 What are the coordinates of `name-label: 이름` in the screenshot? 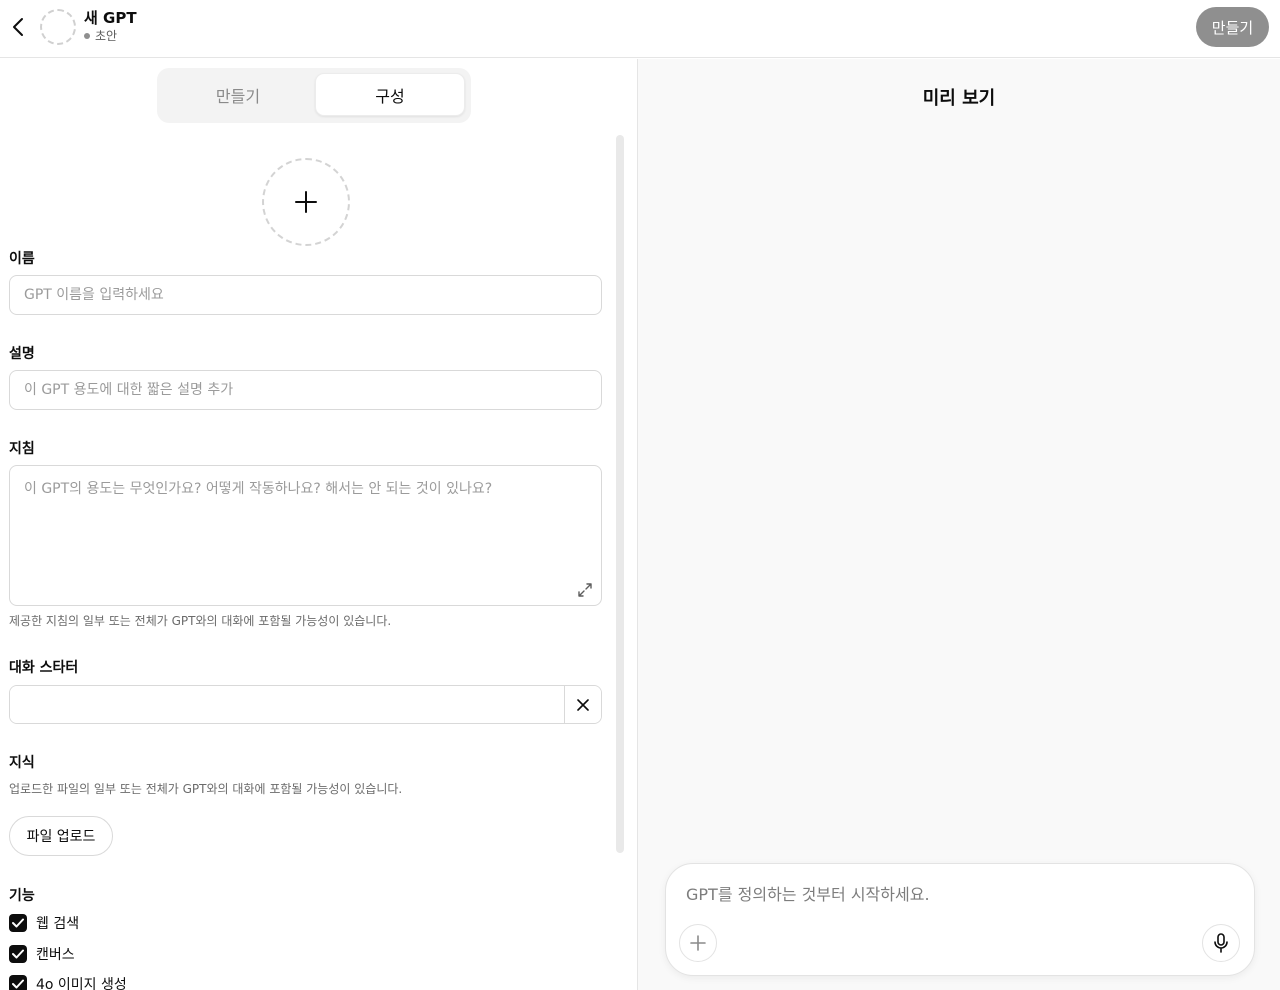 It's located at (22, 259).